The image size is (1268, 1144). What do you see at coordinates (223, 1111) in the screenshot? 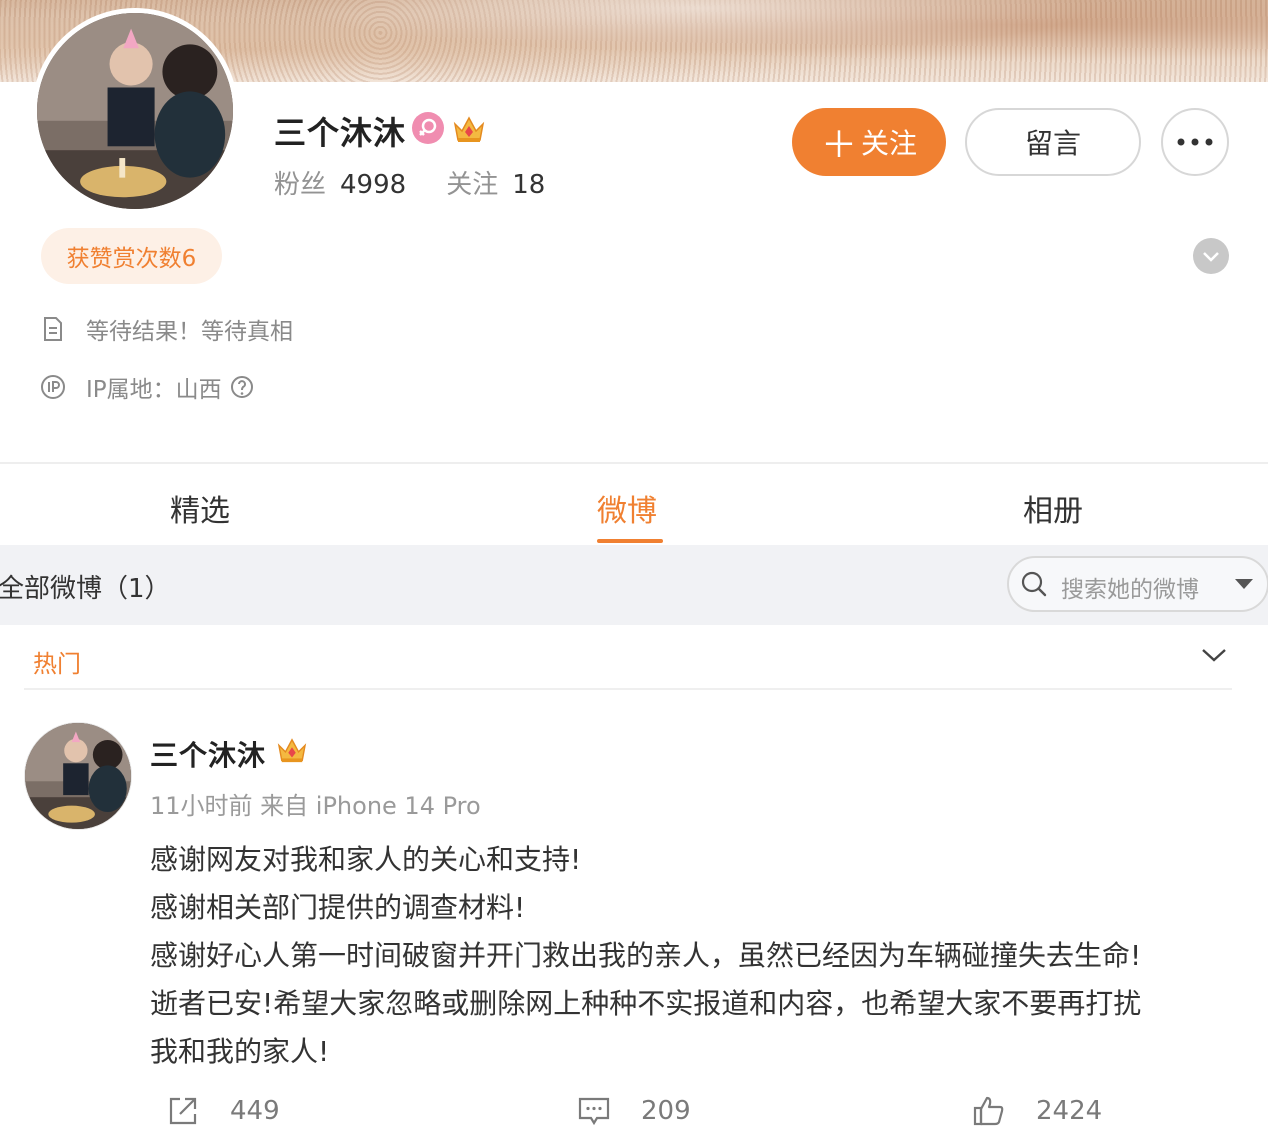
I see `repost-button: 449` at bounding box center [223, 1111].